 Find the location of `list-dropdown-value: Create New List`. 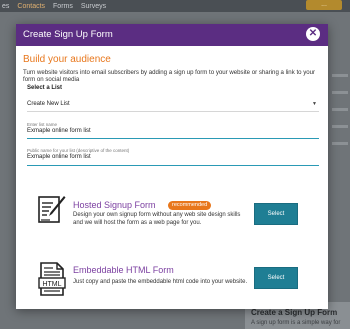

list-dropdown-value: Create New List is located at coordinates (48, 104).